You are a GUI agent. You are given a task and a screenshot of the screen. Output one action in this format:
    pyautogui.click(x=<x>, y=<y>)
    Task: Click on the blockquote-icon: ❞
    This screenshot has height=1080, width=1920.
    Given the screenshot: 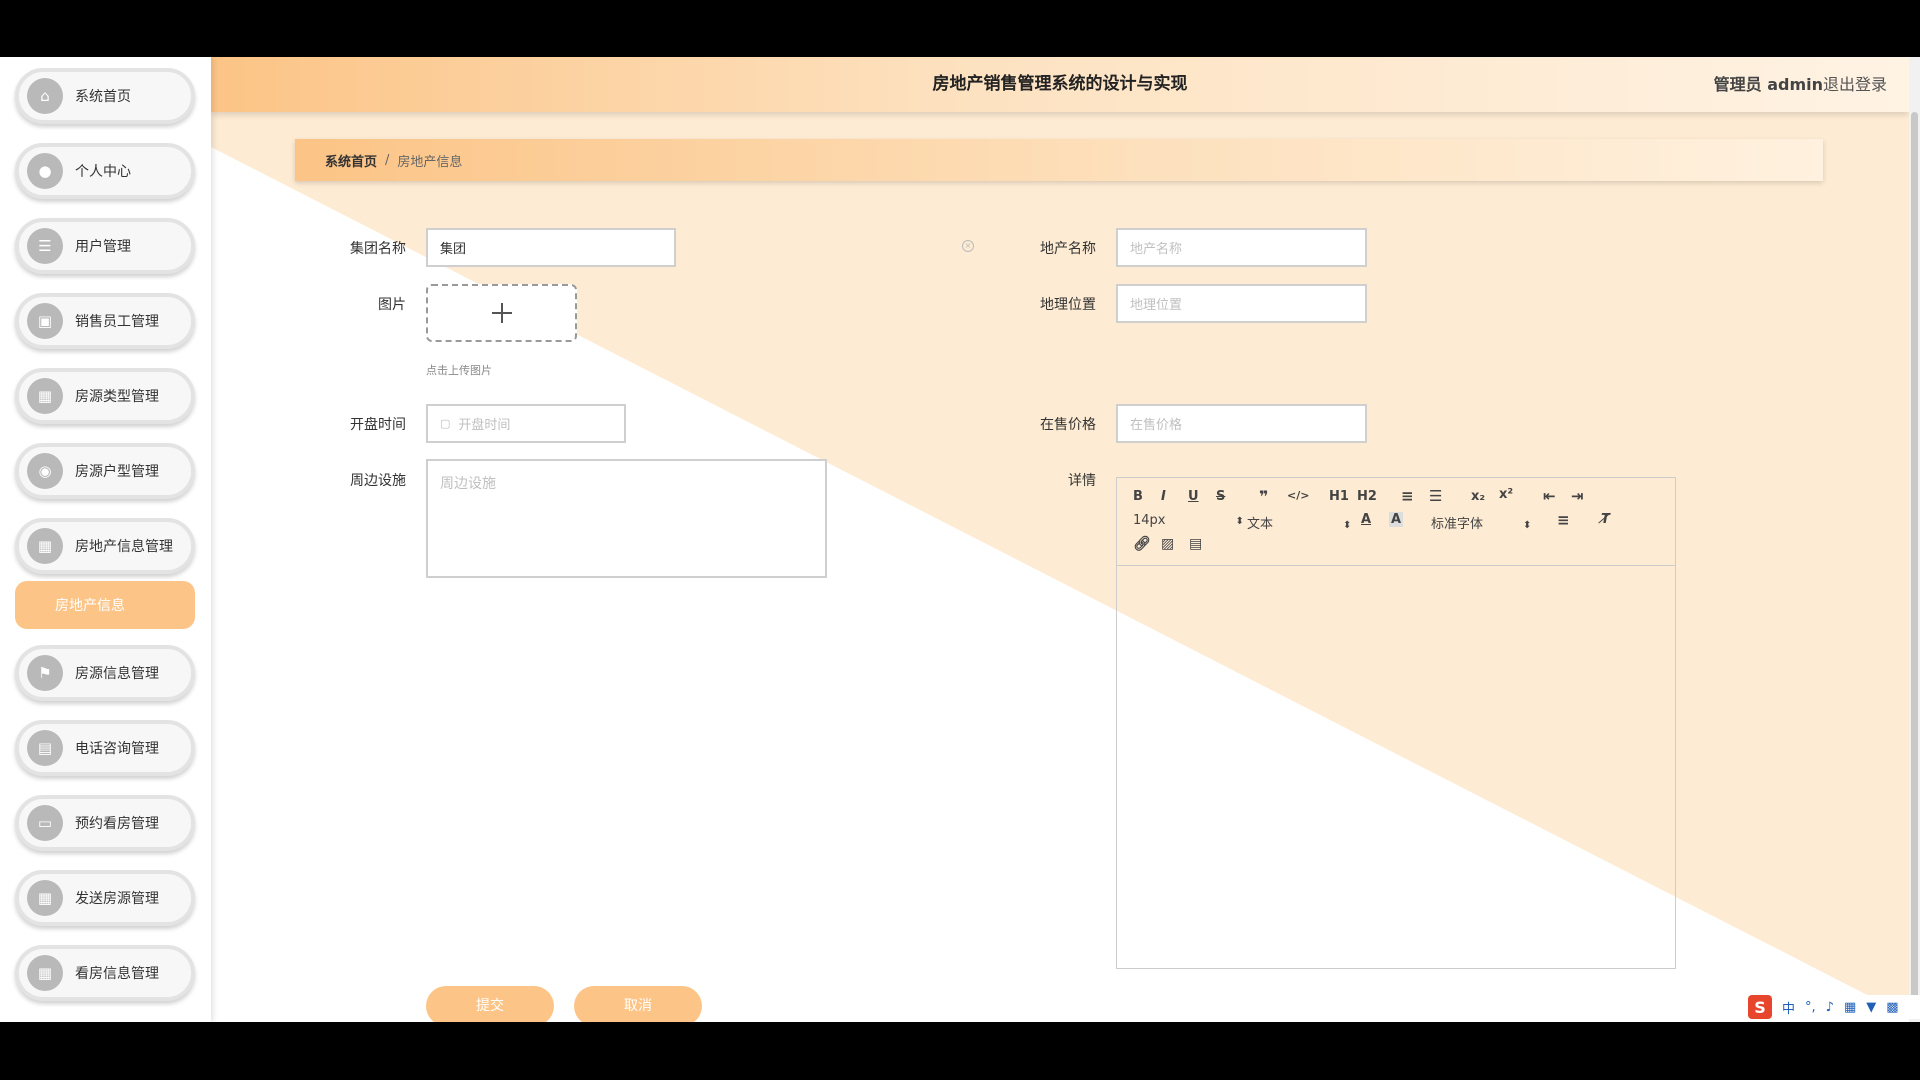 What is the action you would take?
    pyautogui.click(x=1263, y=496)
    